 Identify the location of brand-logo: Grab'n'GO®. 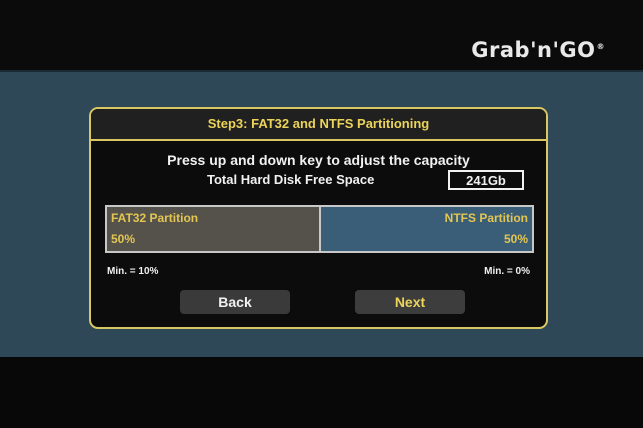
(538, 50).